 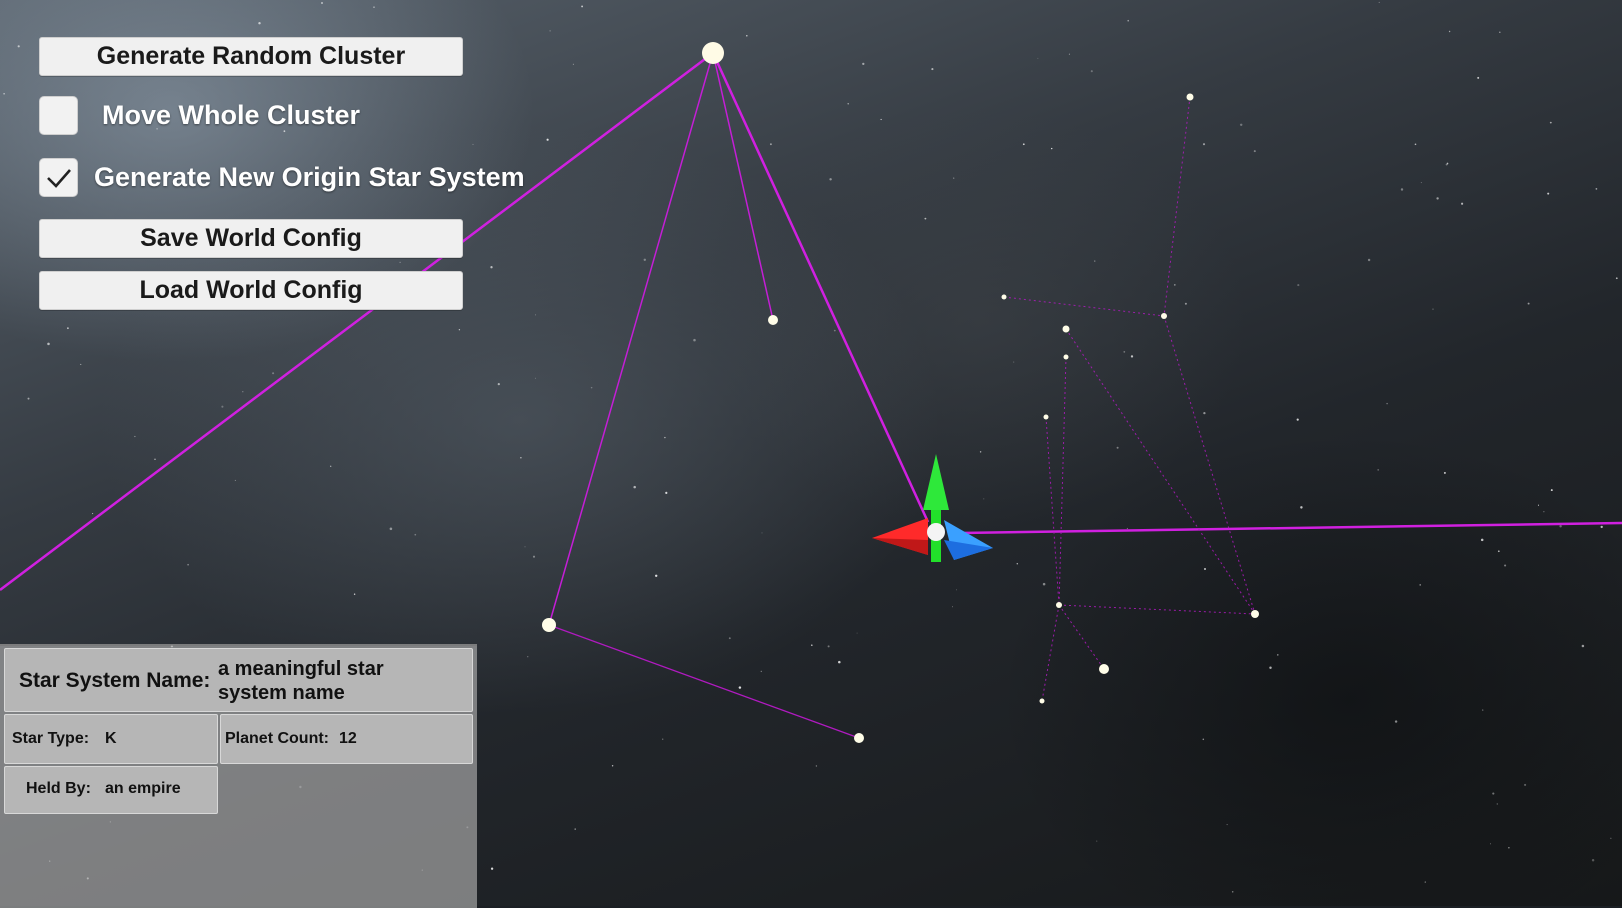 I want to click on generate-new-origin-toggle: Generate New Origin Star System, so click(x=282, y=177).